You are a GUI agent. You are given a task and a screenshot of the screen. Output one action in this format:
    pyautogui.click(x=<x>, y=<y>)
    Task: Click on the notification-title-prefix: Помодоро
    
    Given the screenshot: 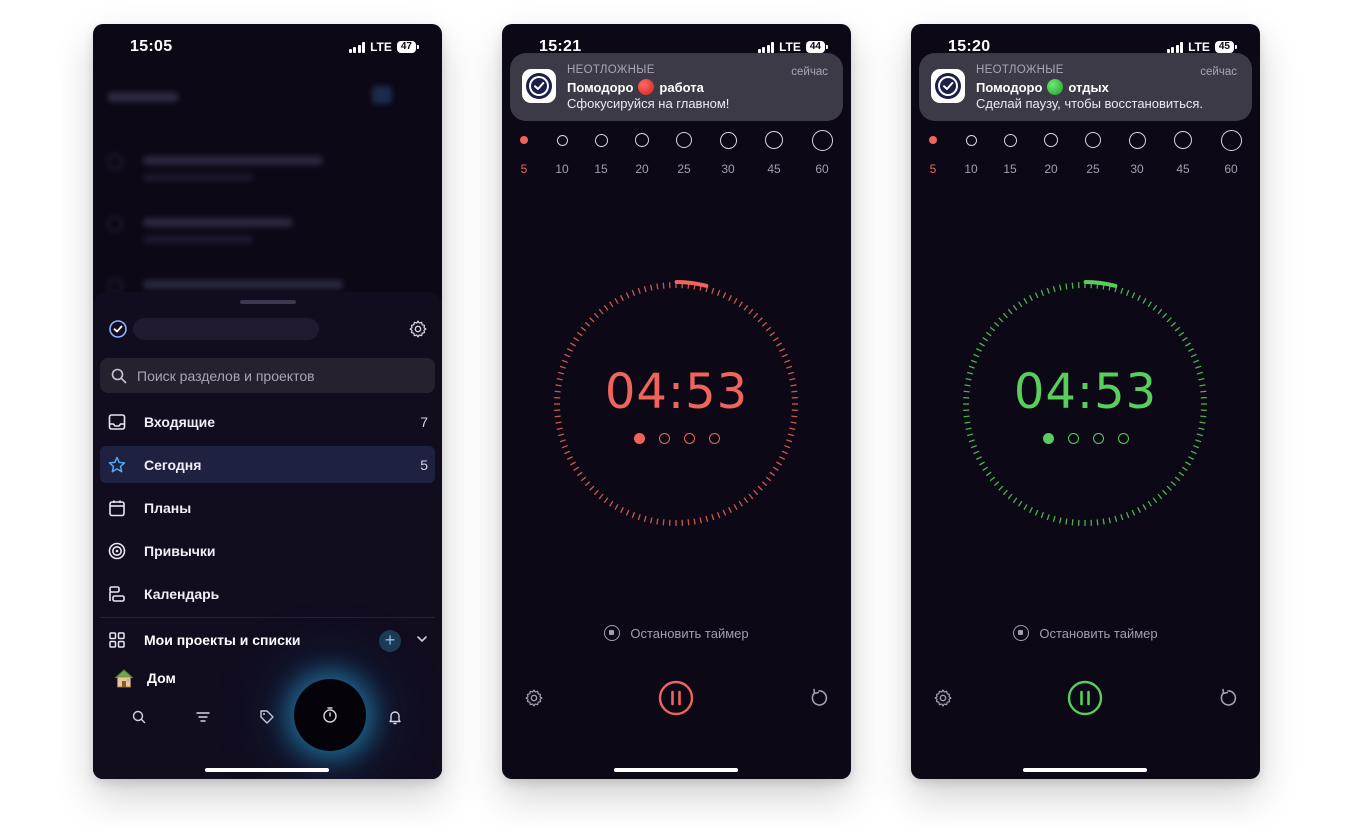 What is the action you would take?
    pyautogui.click(x=1009, y=87)
    